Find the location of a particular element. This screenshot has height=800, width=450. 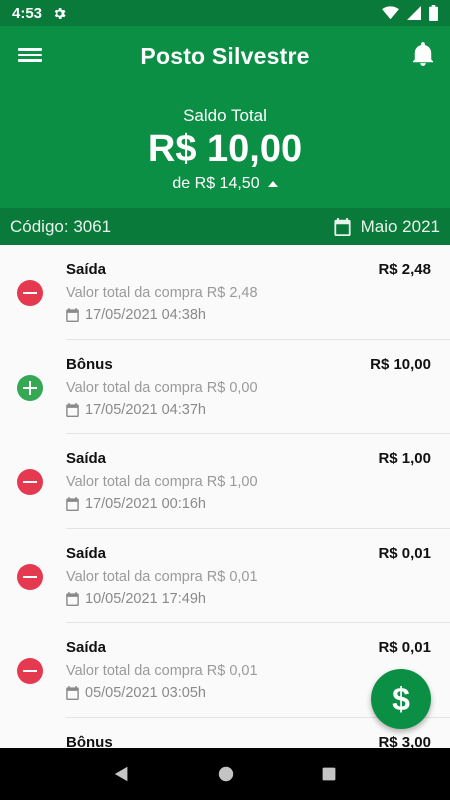

dollar-fab-button: $ is located at coordinates (401, 699).